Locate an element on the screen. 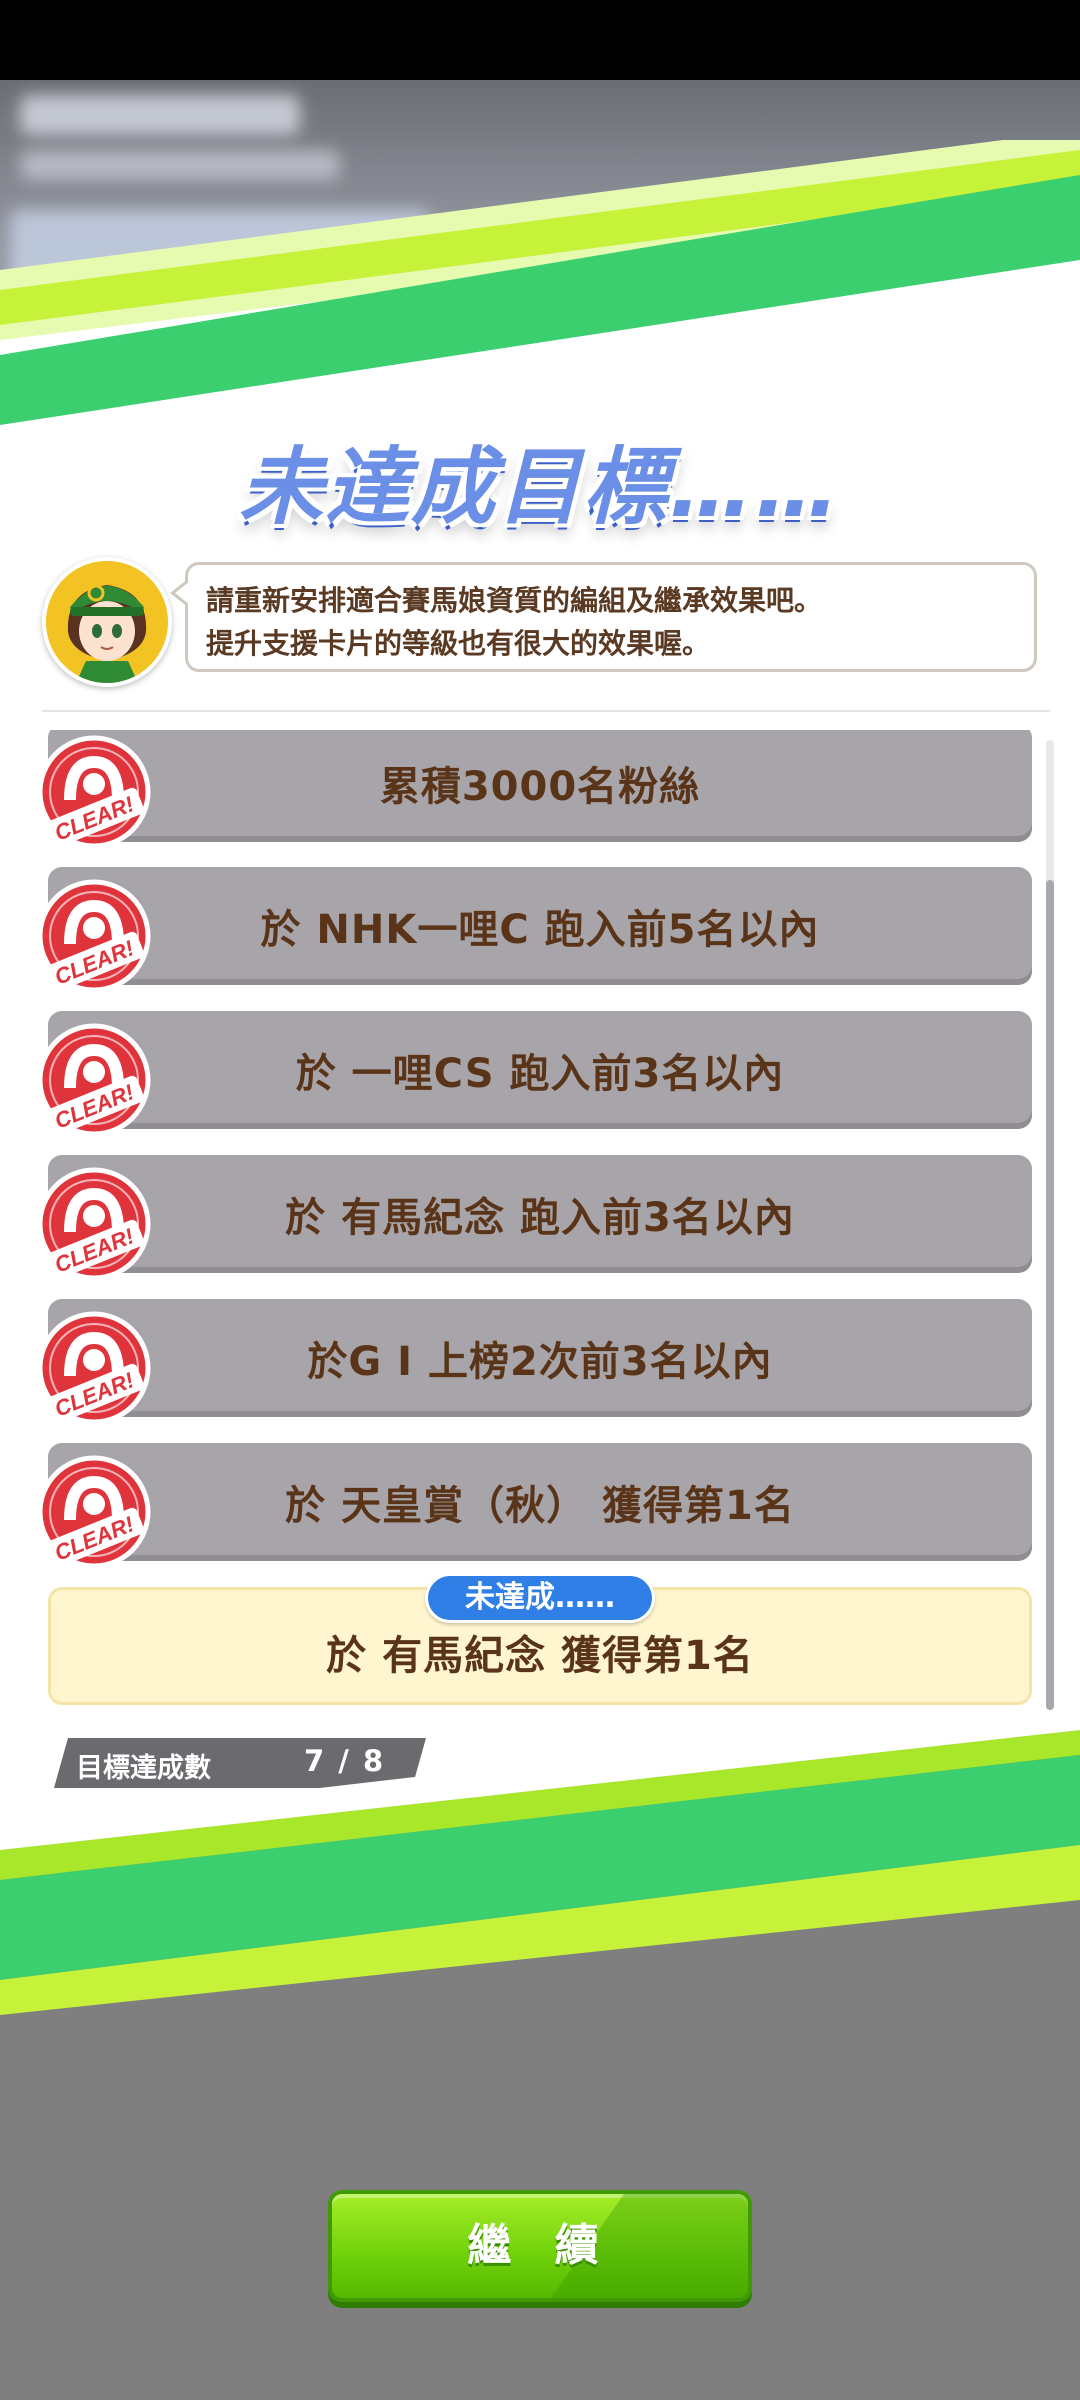 The height and width of the screenshot is (2400, 1080). goal-label: 於 有馬紀念 跑入前3名以內 is located at coordinates (540, 1218).